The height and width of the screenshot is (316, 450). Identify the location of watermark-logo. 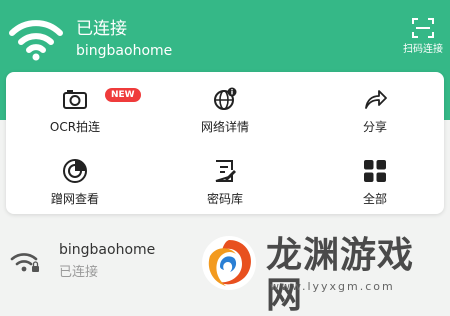
(229, 263).